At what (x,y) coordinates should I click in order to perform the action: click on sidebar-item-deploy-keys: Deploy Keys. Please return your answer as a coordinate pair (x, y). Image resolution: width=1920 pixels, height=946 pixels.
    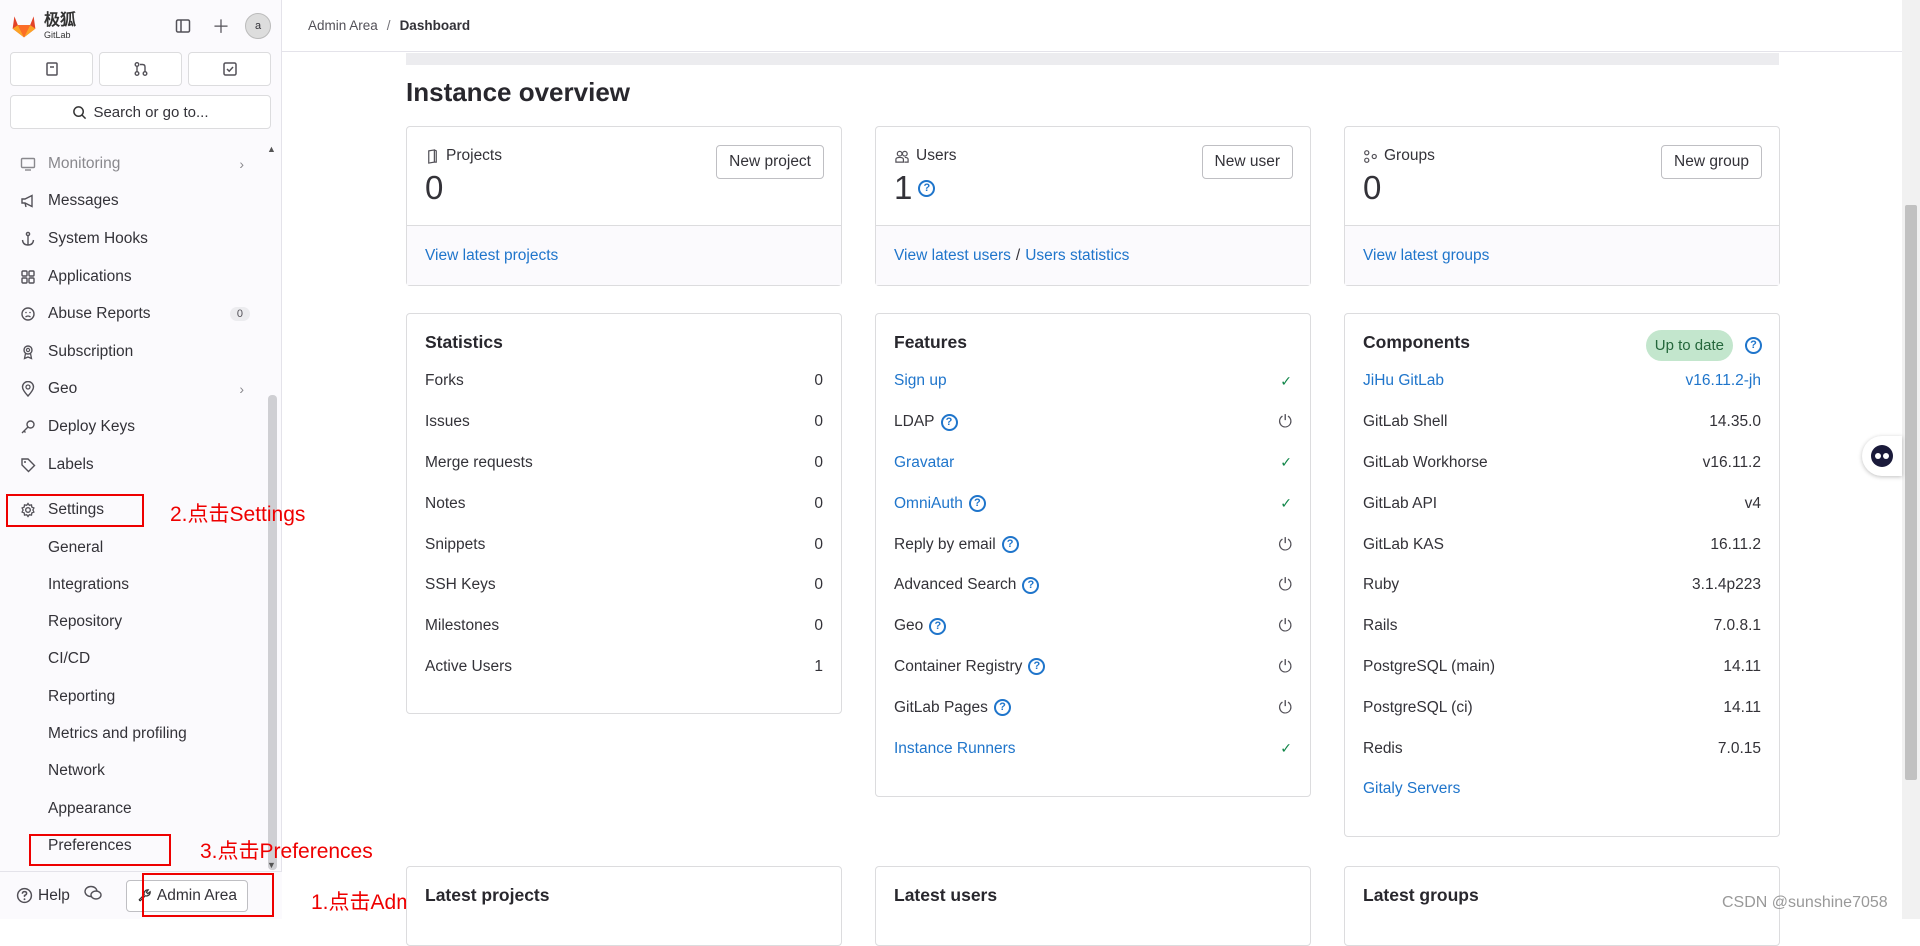
    Looking at the image, I should click on (132, 427).